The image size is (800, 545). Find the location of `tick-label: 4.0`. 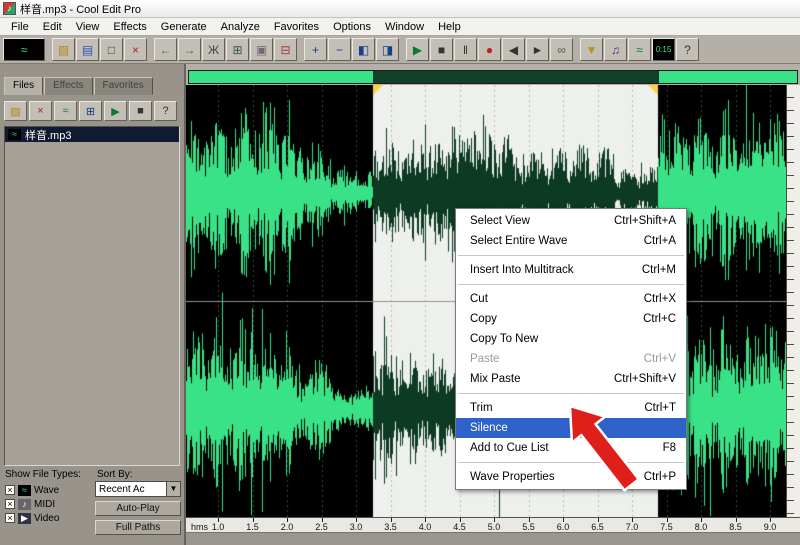

tick-label: 4.0 is located at coordinates (425, 527).